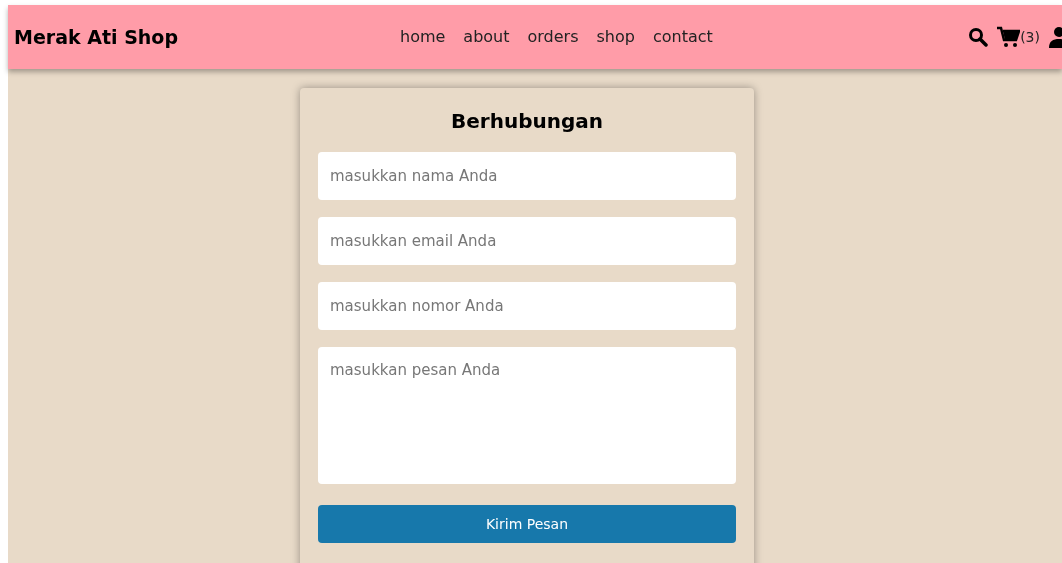 The width and height of the screenshot is (1062, 563). I want to click on brand-logo: Merak Ati Shop, so click(204, 37).